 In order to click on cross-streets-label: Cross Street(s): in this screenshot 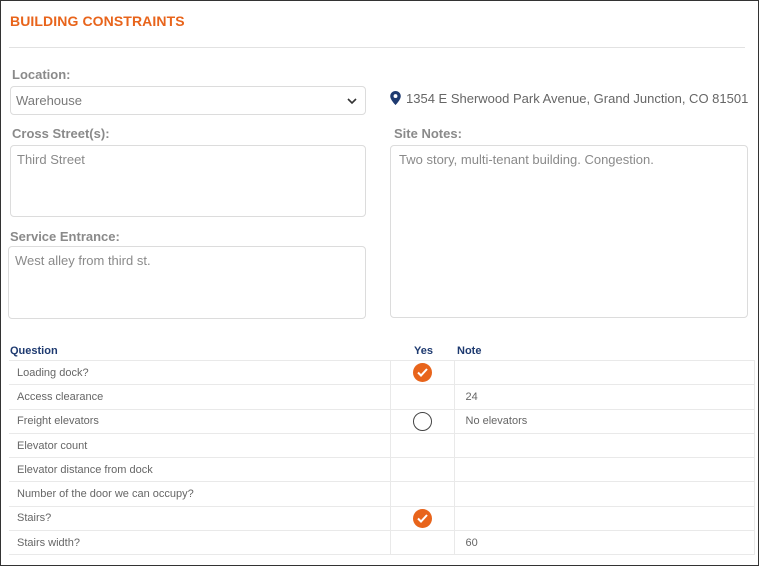, I will do `click(61, 133)`.